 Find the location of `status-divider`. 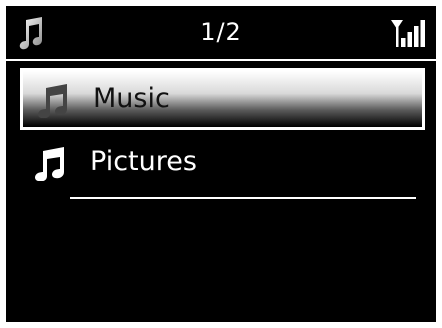

status-divider is located at coordinates (221, 60).